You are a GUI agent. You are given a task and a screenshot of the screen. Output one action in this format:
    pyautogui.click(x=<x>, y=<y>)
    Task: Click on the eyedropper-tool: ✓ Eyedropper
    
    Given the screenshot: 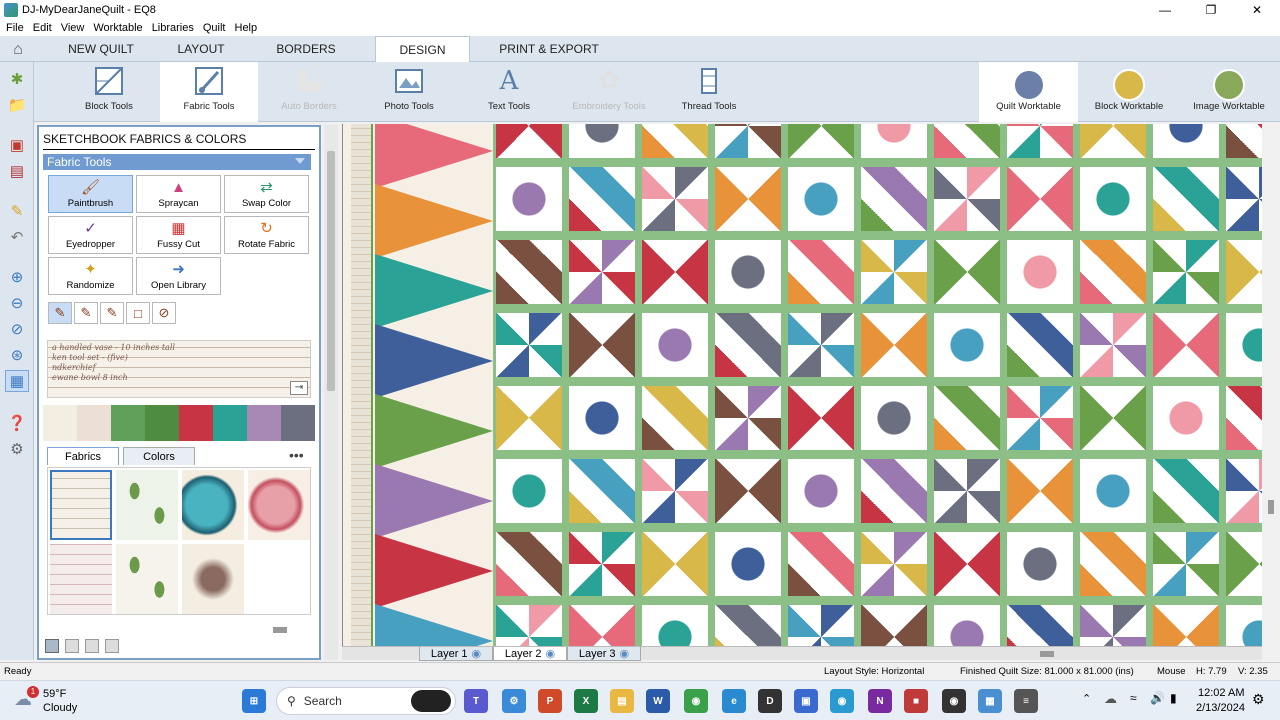 What is the action you would take?
    pyautogui.click(x=90, y=235)
    